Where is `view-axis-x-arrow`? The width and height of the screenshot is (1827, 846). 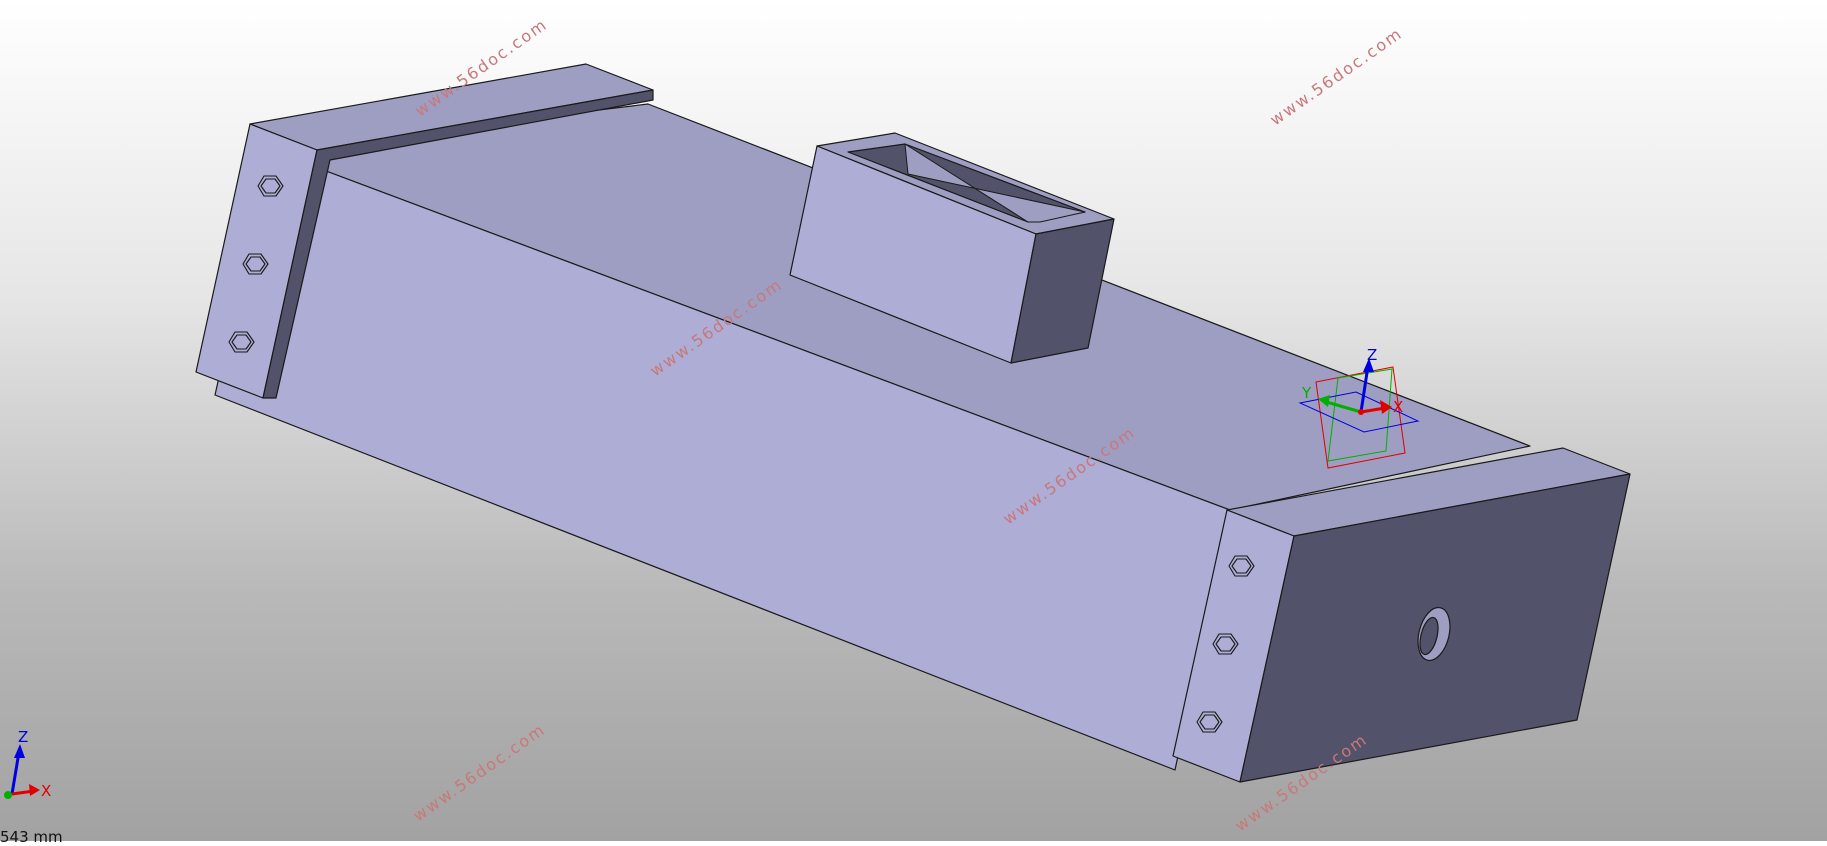 view-axis-x-arrow is located at coordinates (34, 790).